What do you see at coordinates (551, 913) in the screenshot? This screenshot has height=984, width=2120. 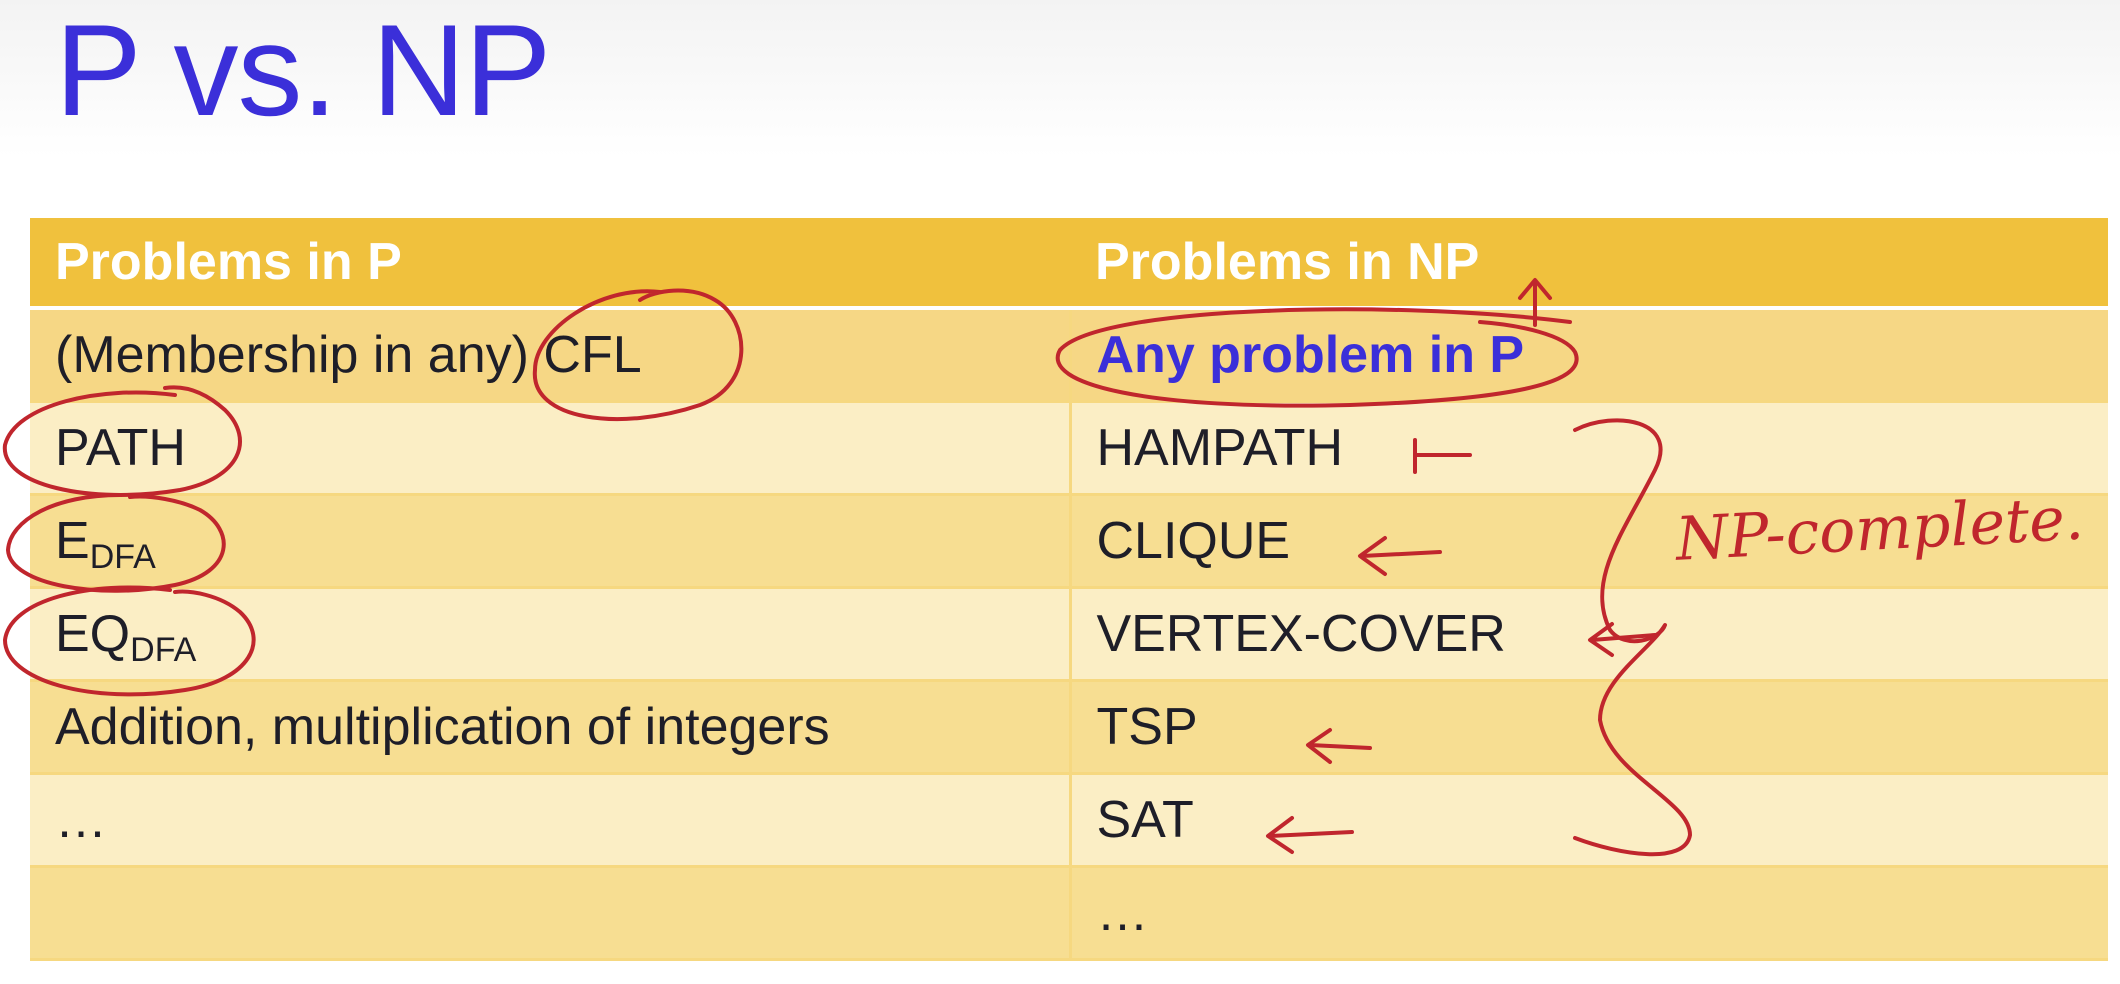 I see `p-cell-empty` at bounding box center [551, 913].